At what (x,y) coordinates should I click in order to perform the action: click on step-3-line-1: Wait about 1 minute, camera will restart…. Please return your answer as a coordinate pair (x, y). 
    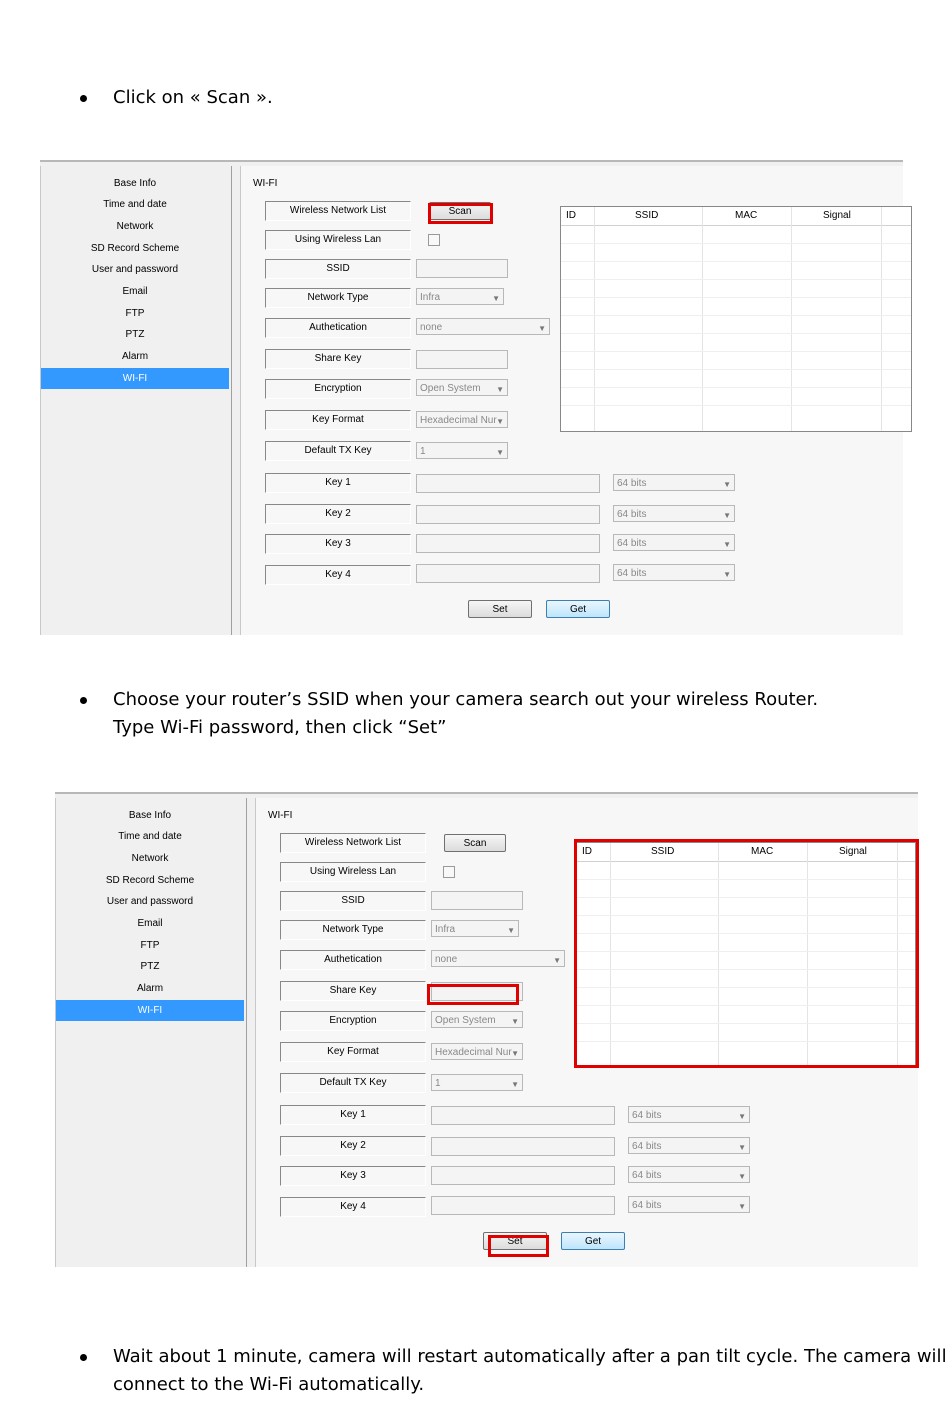
    Looking at the image, I should click on (530, 1356).